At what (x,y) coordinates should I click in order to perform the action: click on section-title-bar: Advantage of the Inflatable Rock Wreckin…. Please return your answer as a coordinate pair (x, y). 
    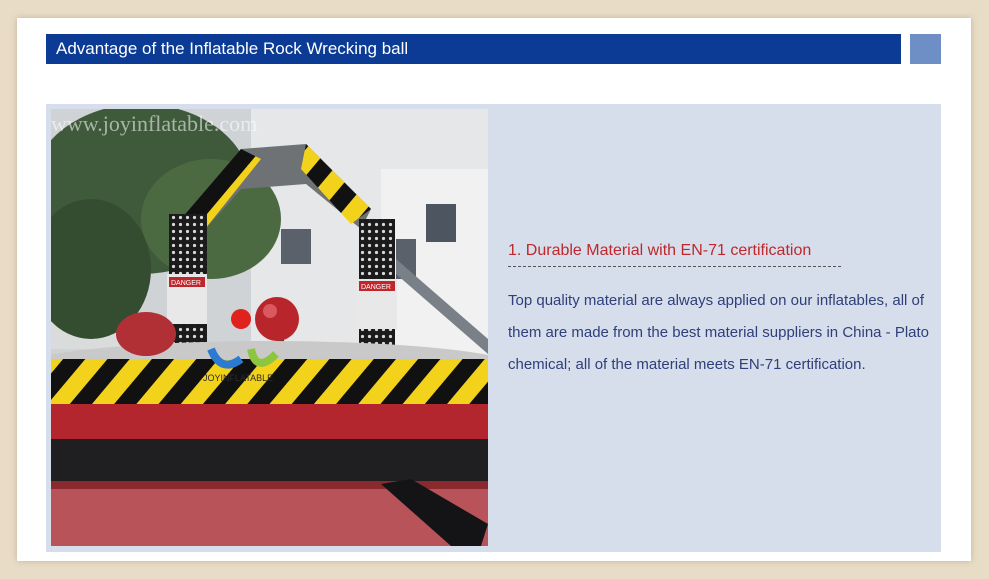
    Looking at the image, I should click on (473, 49).